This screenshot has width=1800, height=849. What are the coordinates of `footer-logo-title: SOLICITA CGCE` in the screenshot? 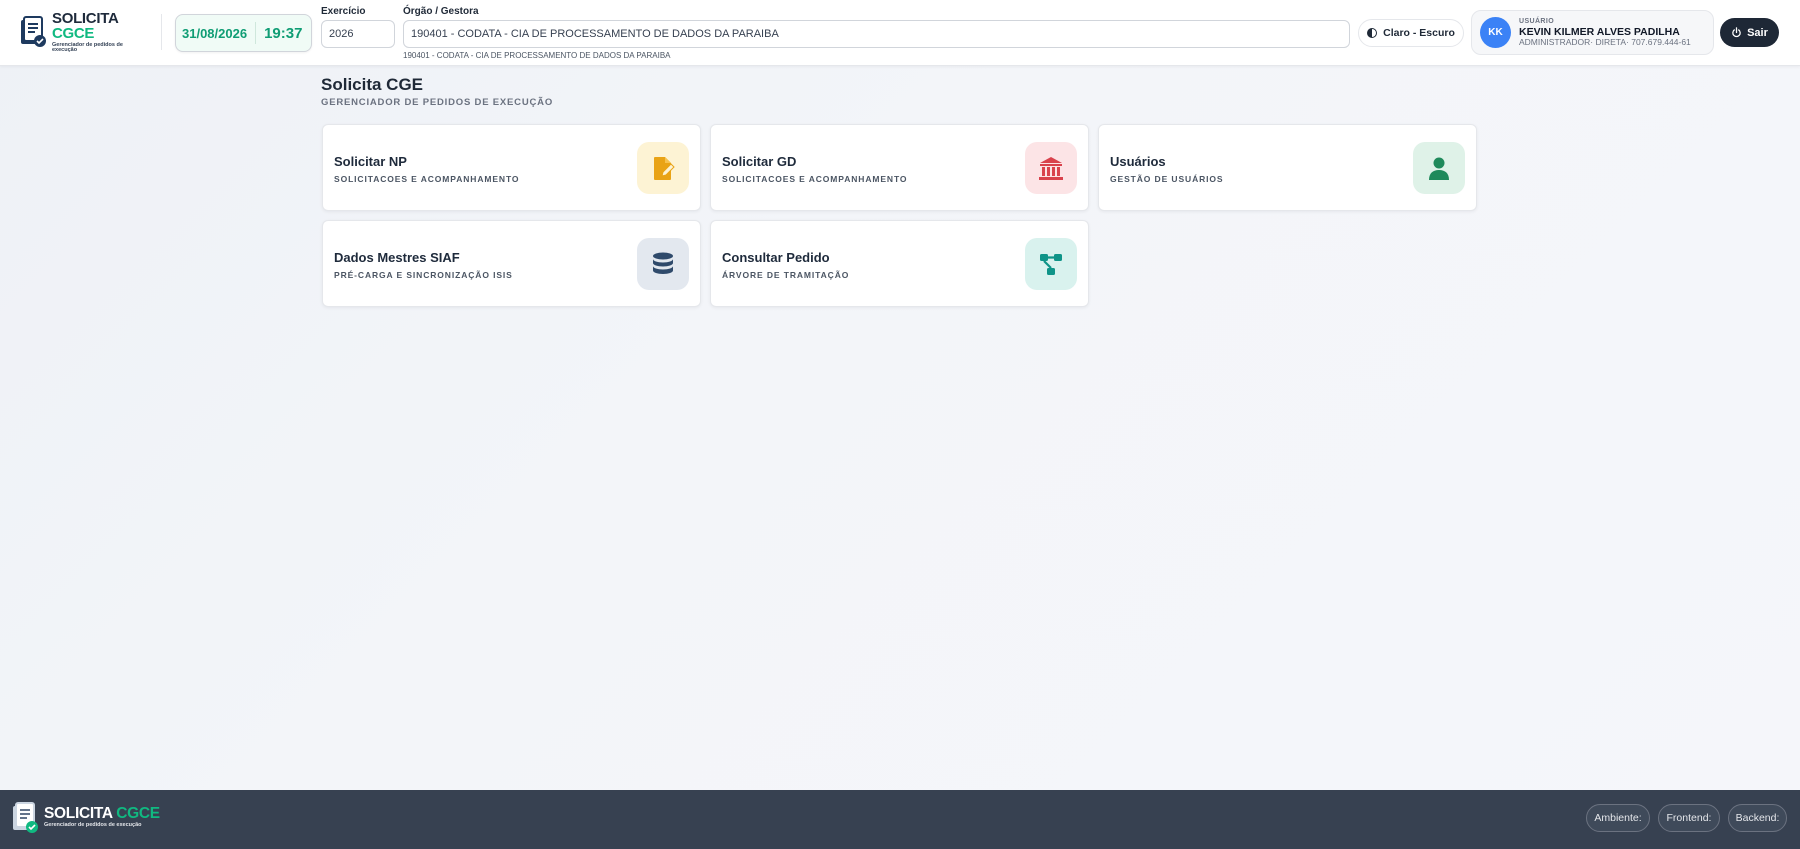 It's located at (102, 813).